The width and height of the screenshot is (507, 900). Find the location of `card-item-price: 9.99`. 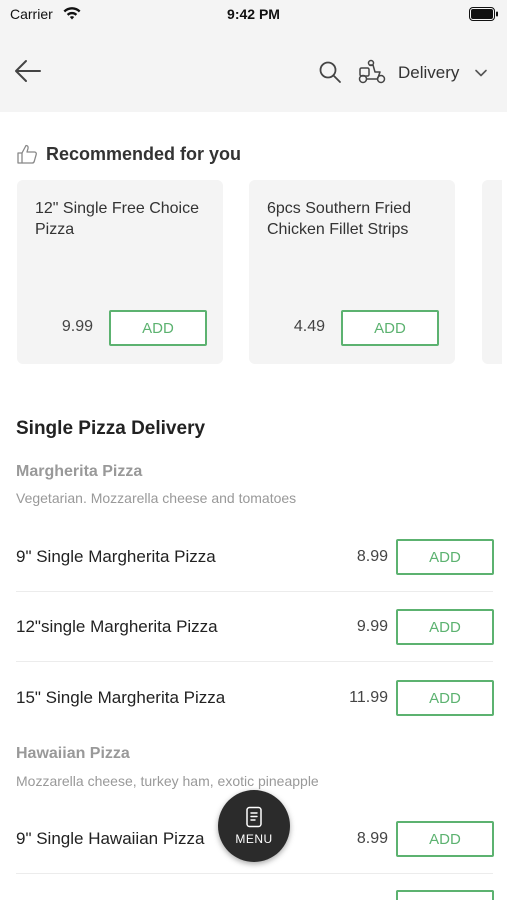

card-item-price: 9.99 is located at coordinates (77, 326).